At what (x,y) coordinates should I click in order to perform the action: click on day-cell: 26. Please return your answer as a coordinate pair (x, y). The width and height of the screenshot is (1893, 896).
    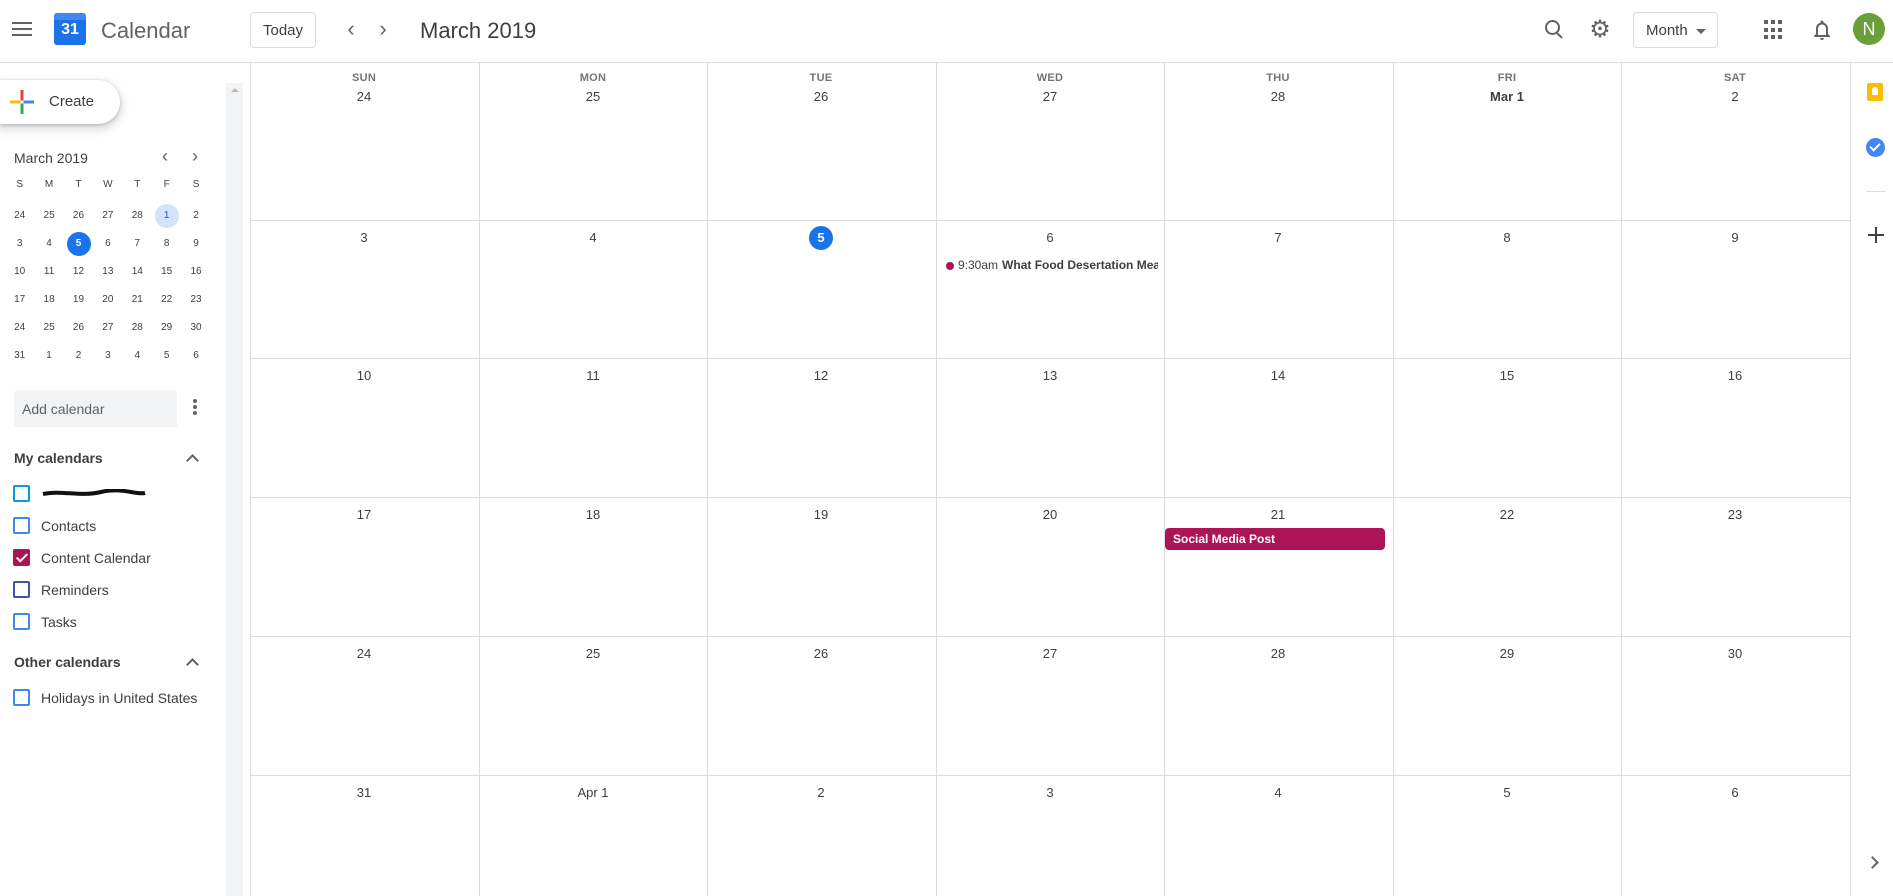
    Looking at the image, I should click on (821, 654).